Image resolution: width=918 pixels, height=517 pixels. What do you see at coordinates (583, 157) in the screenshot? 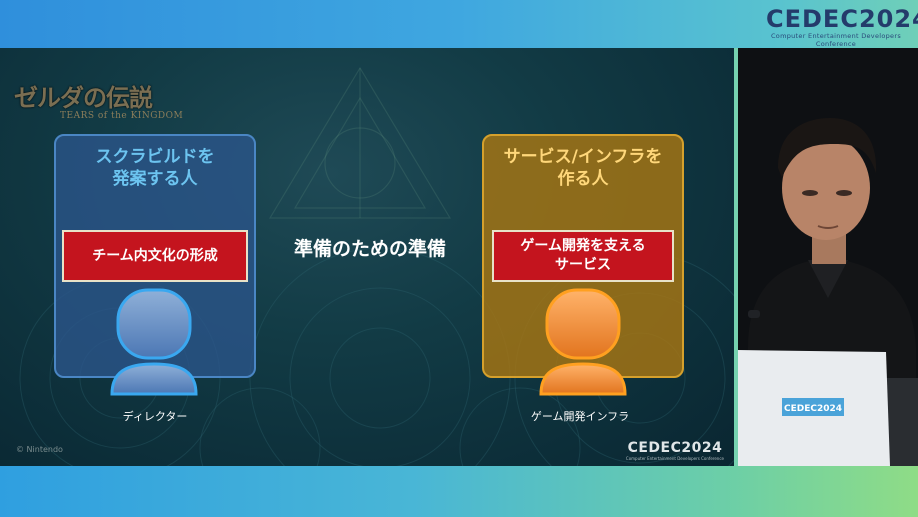
I see `card-title-line: サービス/インフラを` at bounding box center [583, 157].